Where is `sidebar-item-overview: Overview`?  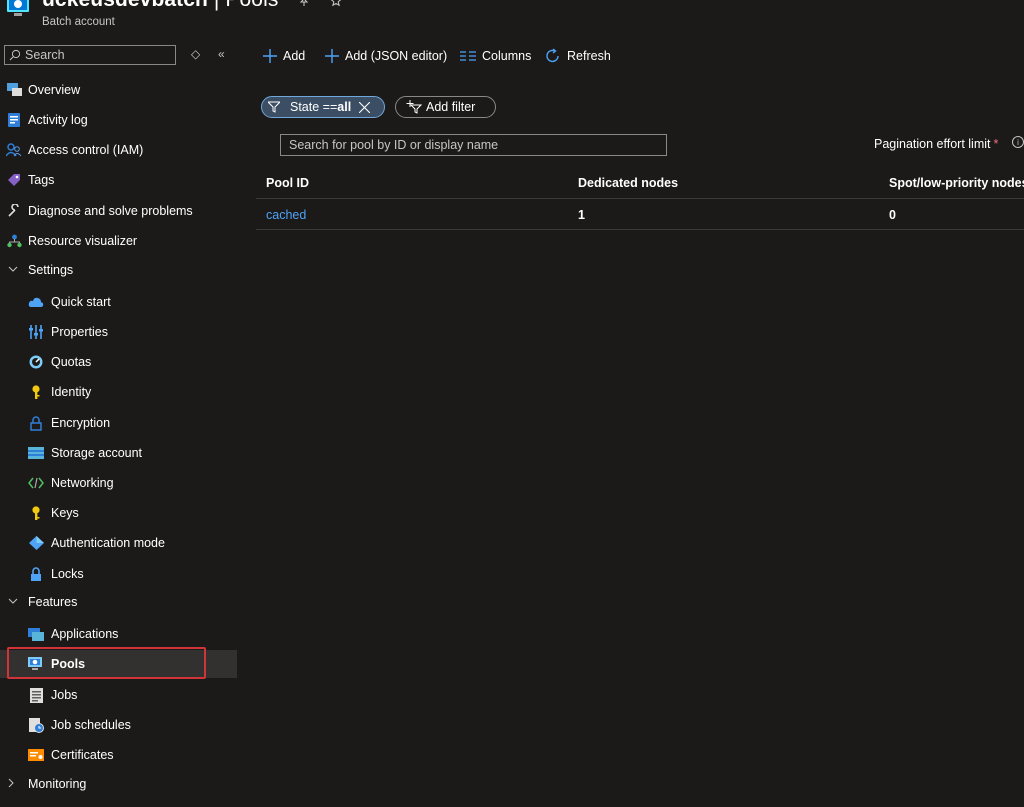
sidebar-item-overview: Overview is located at coordinates (118, 90).